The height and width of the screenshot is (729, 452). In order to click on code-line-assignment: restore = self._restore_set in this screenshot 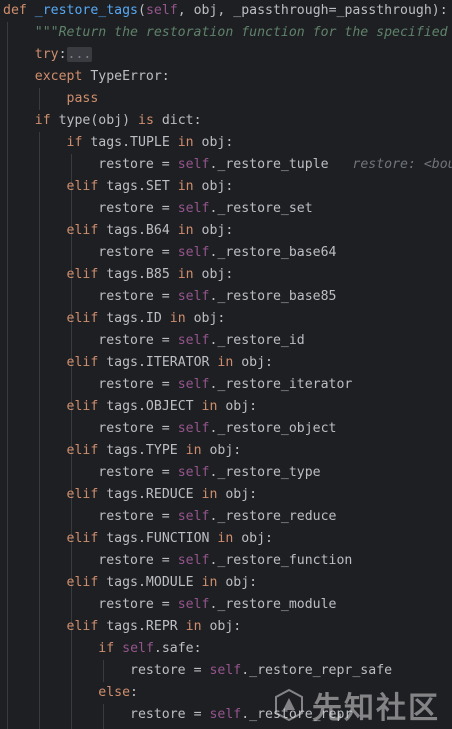, I will do `click(158, 209)`.